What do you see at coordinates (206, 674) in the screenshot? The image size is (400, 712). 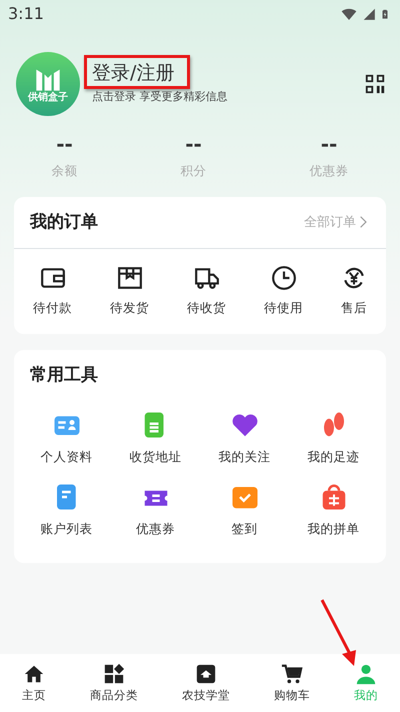 I see `classroom-icon` at bounding box center [206, 674].